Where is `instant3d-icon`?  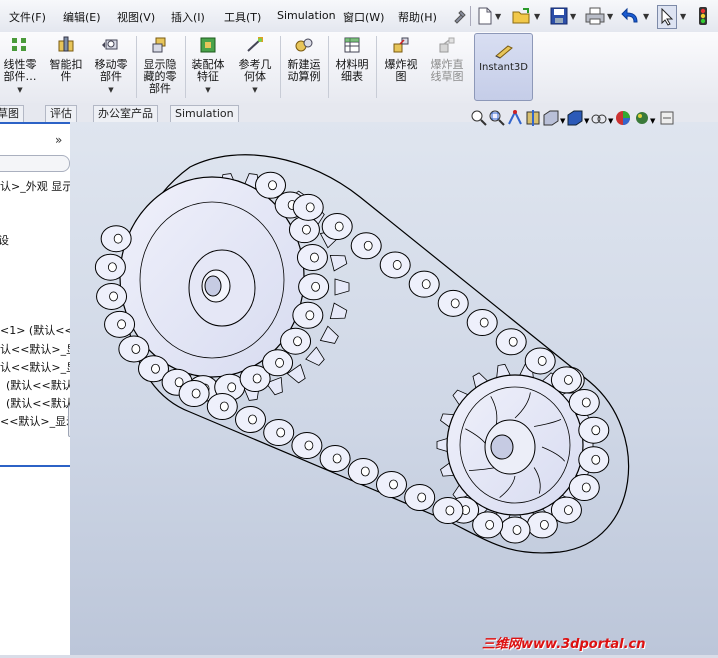 instant3d-icon is located at coordinates (504, 52).